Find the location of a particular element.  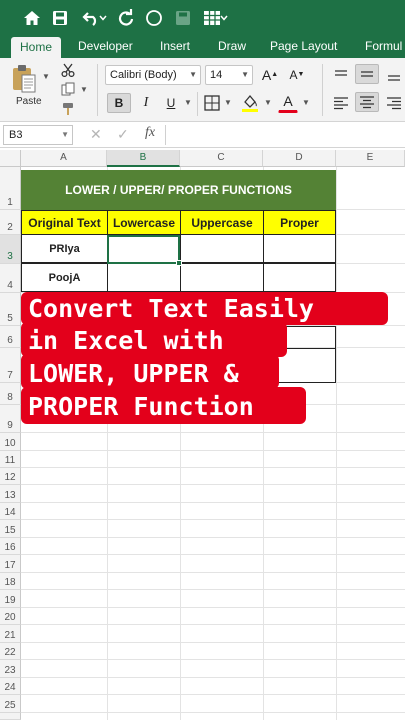

paste-dropdown-icon: ▼ is located at coordinates (46, 76).